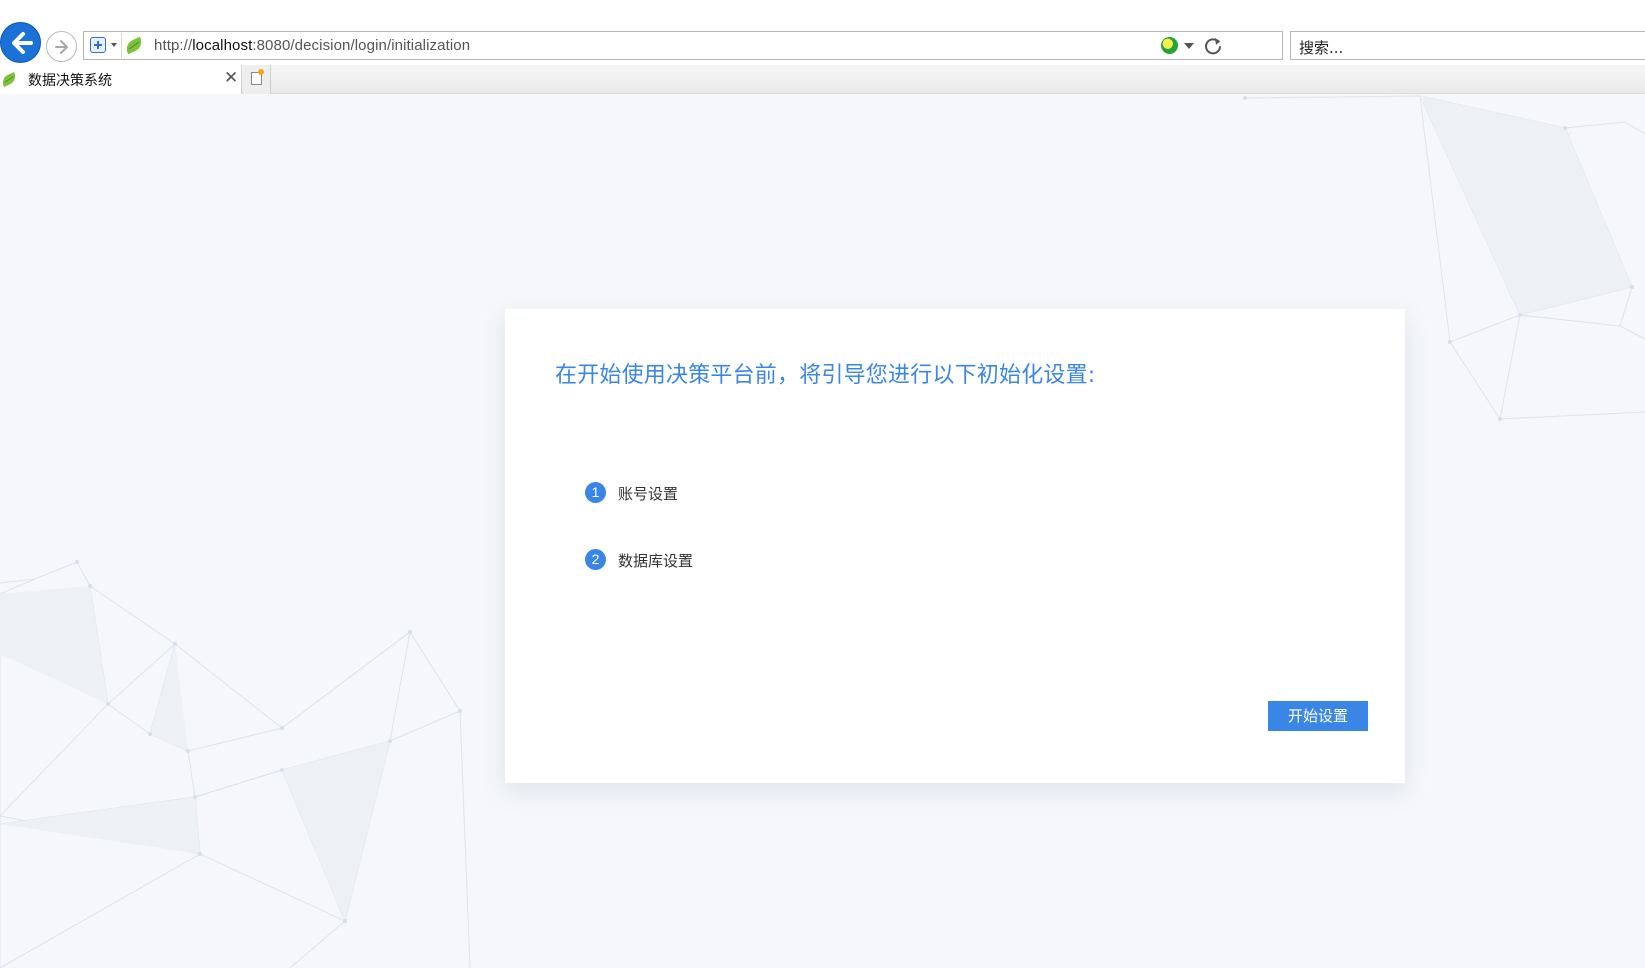 The height and width of the screenshot is (968, 1645). Describe the element at coordinates (121, 79) in the screenshot. I see `tab-active: 数据决策系统 ✕` at that location.